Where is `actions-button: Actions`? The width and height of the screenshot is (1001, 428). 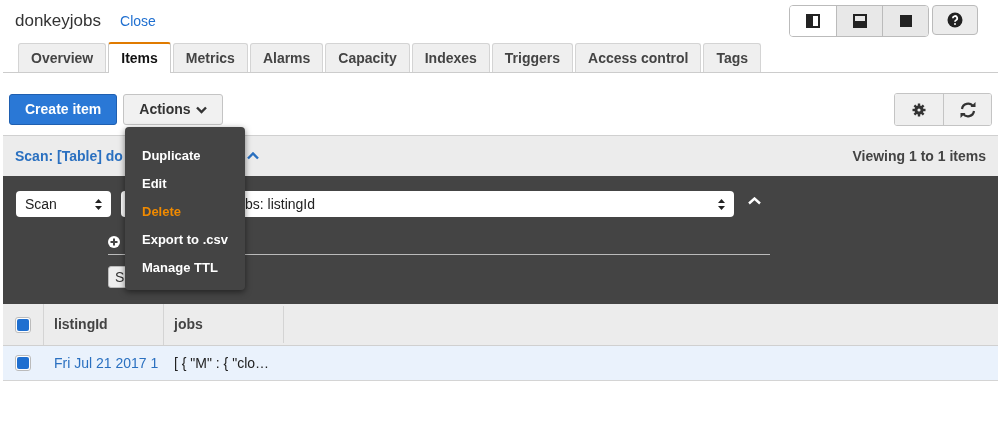
actions-button: Actions is located at coordinates (173, 109).